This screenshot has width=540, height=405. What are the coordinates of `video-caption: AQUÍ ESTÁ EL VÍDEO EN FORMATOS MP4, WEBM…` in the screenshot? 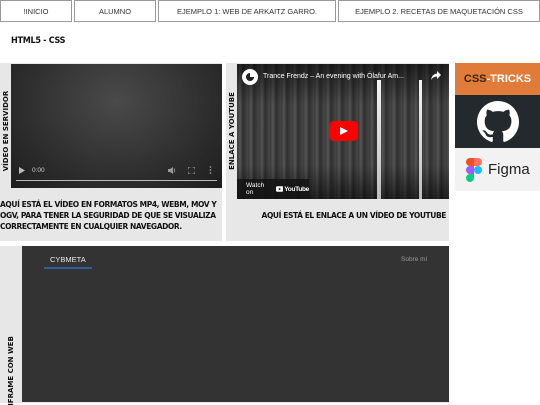 It's located at (108, 215).